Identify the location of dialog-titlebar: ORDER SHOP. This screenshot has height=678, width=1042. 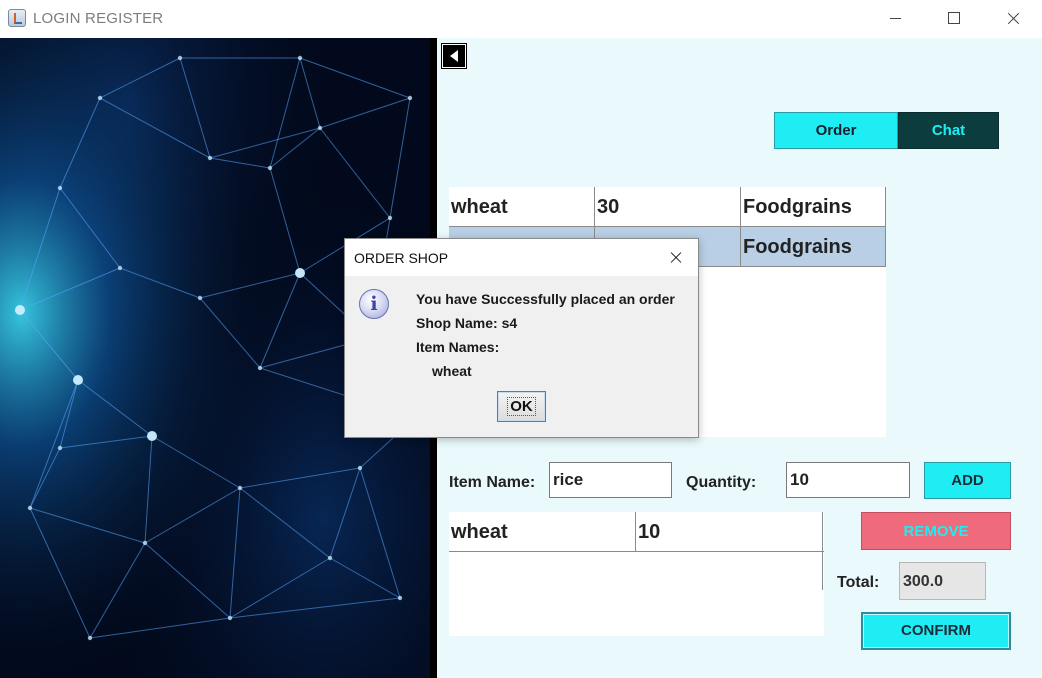
(521, 257).